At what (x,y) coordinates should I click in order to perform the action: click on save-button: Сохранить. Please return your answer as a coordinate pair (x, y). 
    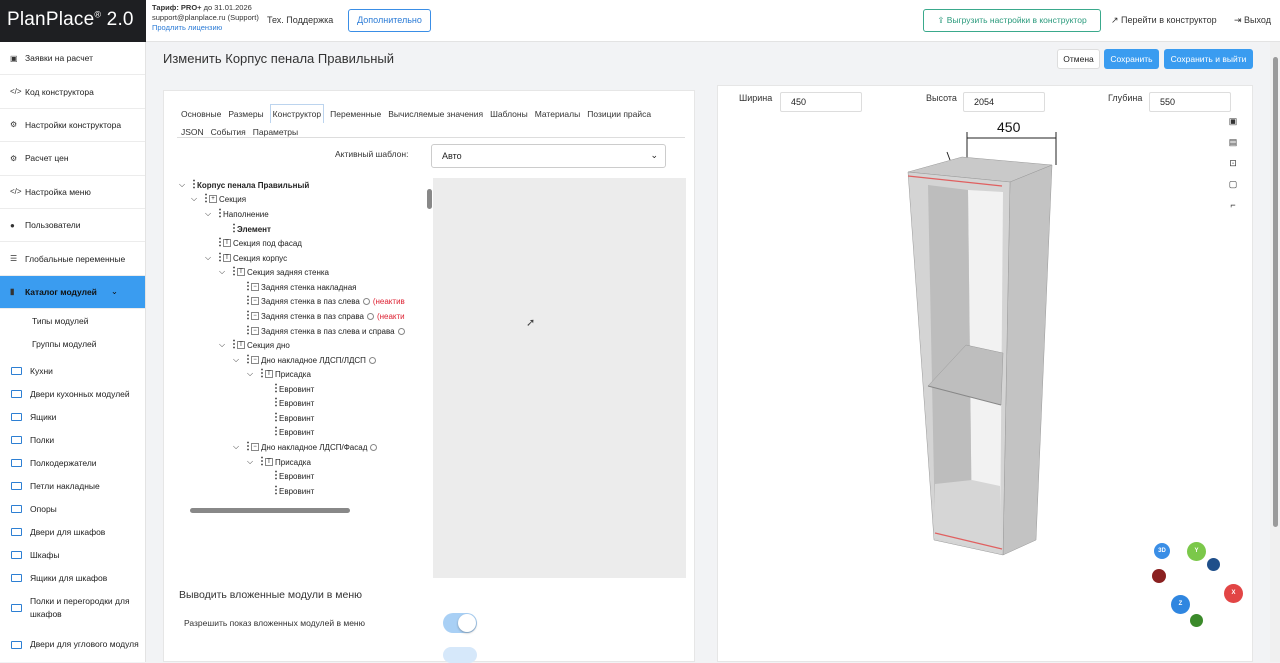
    Looking at the image, I should click on (1131, 59).